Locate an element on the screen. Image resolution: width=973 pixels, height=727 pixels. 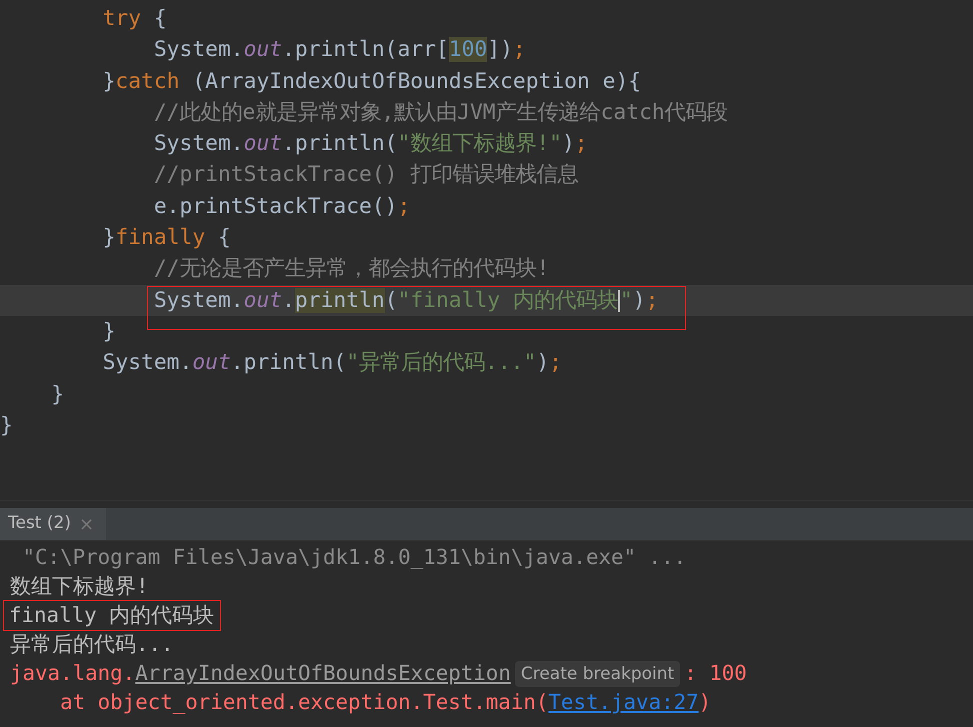
tab-label: Test (2) is located at coordinates (39, 524).